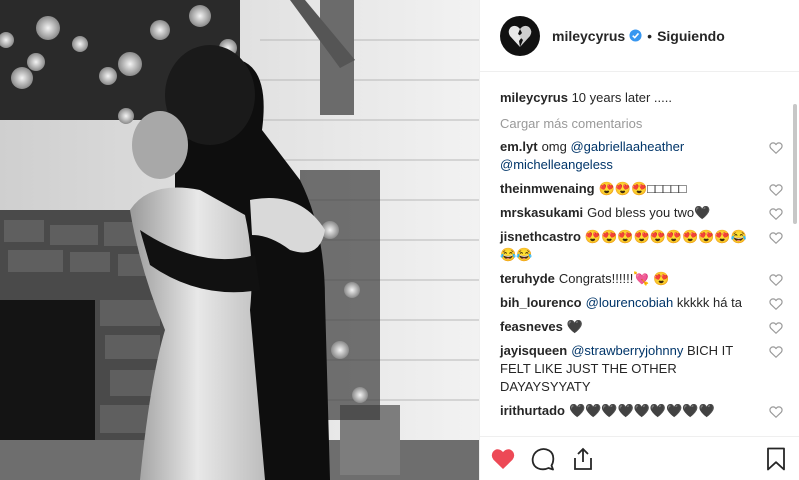 The height and width of the screenshot is (480, 799). I want to click on comments-scrollbar, so click(795, 164).